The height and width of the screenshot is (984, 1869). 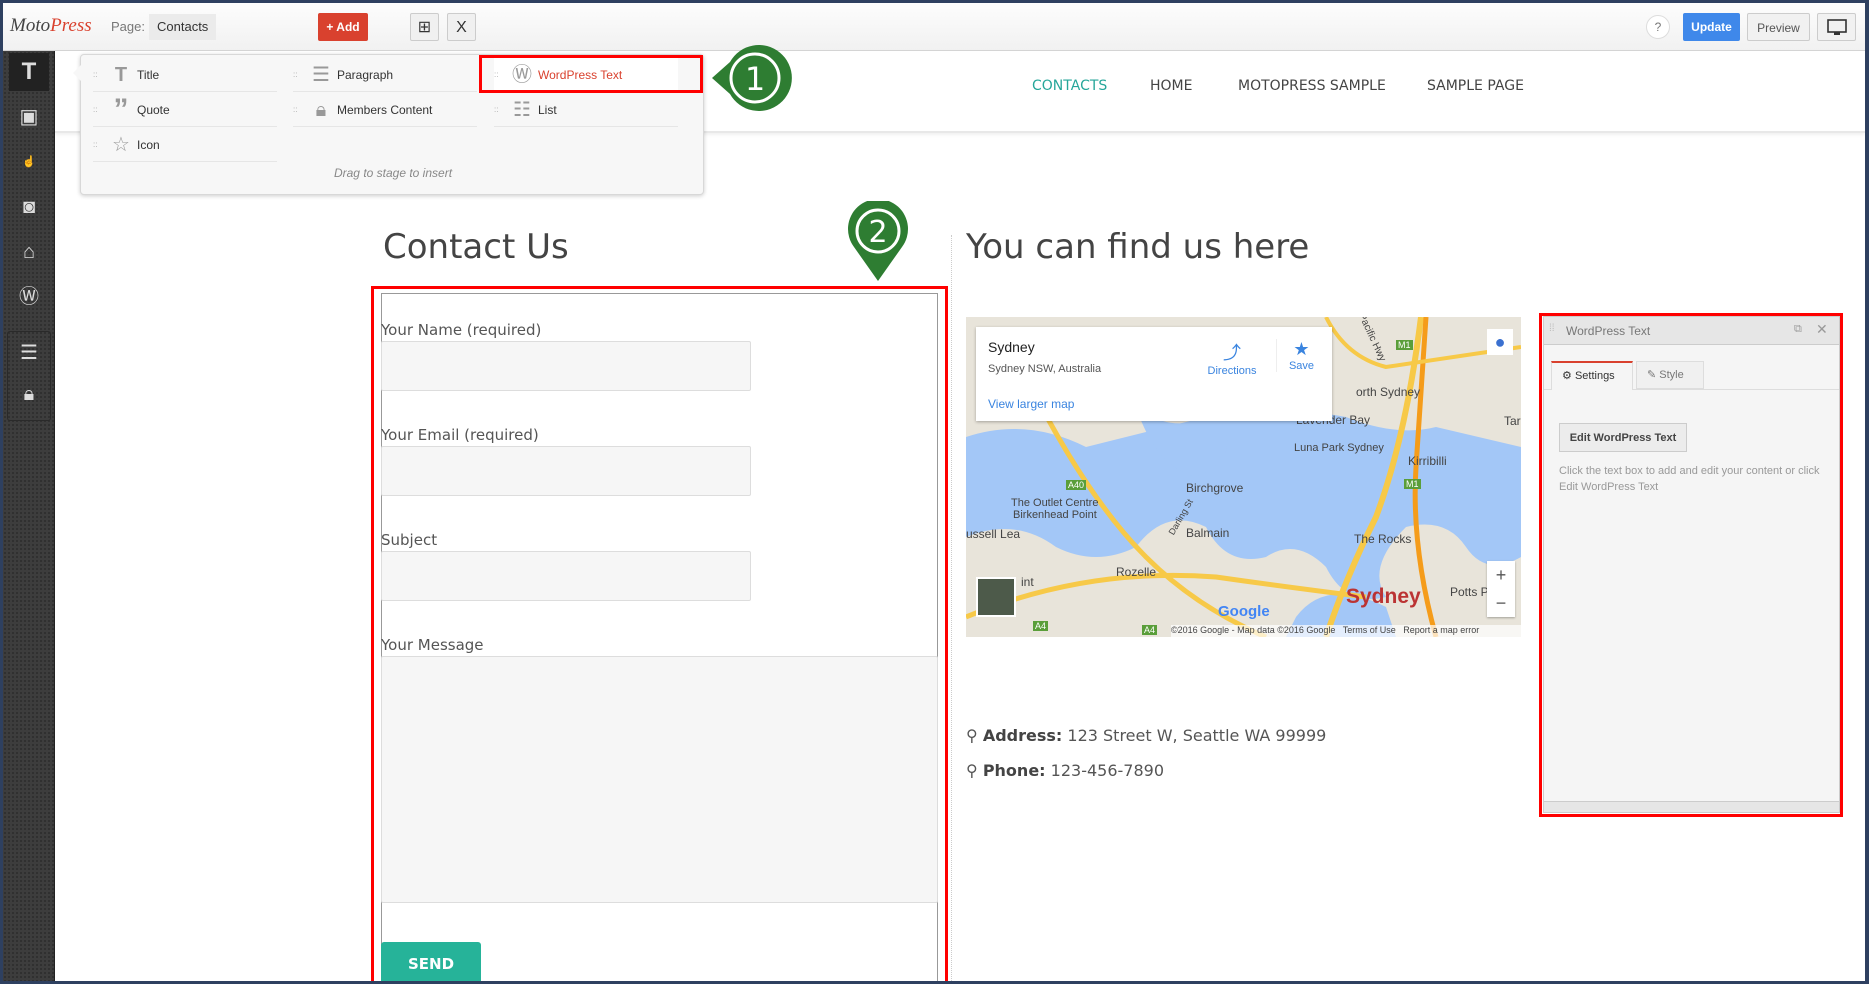 I want to click on directions-button: ⤴ Directions, so click(x=1232, y=358).